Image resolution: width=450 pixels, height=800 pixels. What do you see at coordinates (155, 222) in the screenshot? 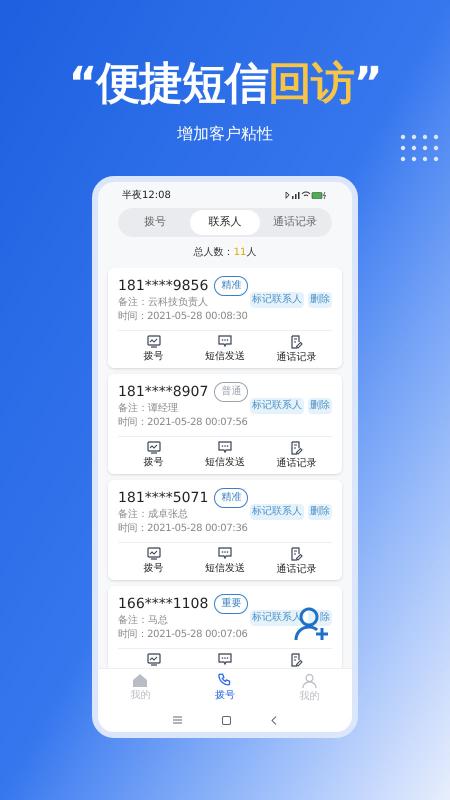
I see `segment-tab: 拨号` at bounding box center [155, 222].